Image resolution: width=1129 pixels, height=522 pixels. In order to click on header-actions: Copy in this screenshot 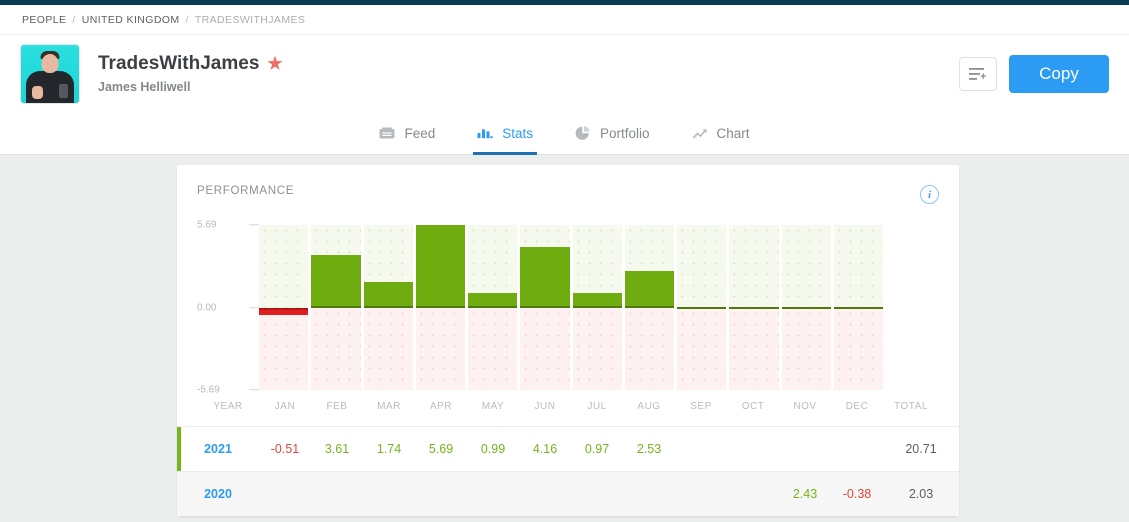, I will do `click(1034, 74)`.